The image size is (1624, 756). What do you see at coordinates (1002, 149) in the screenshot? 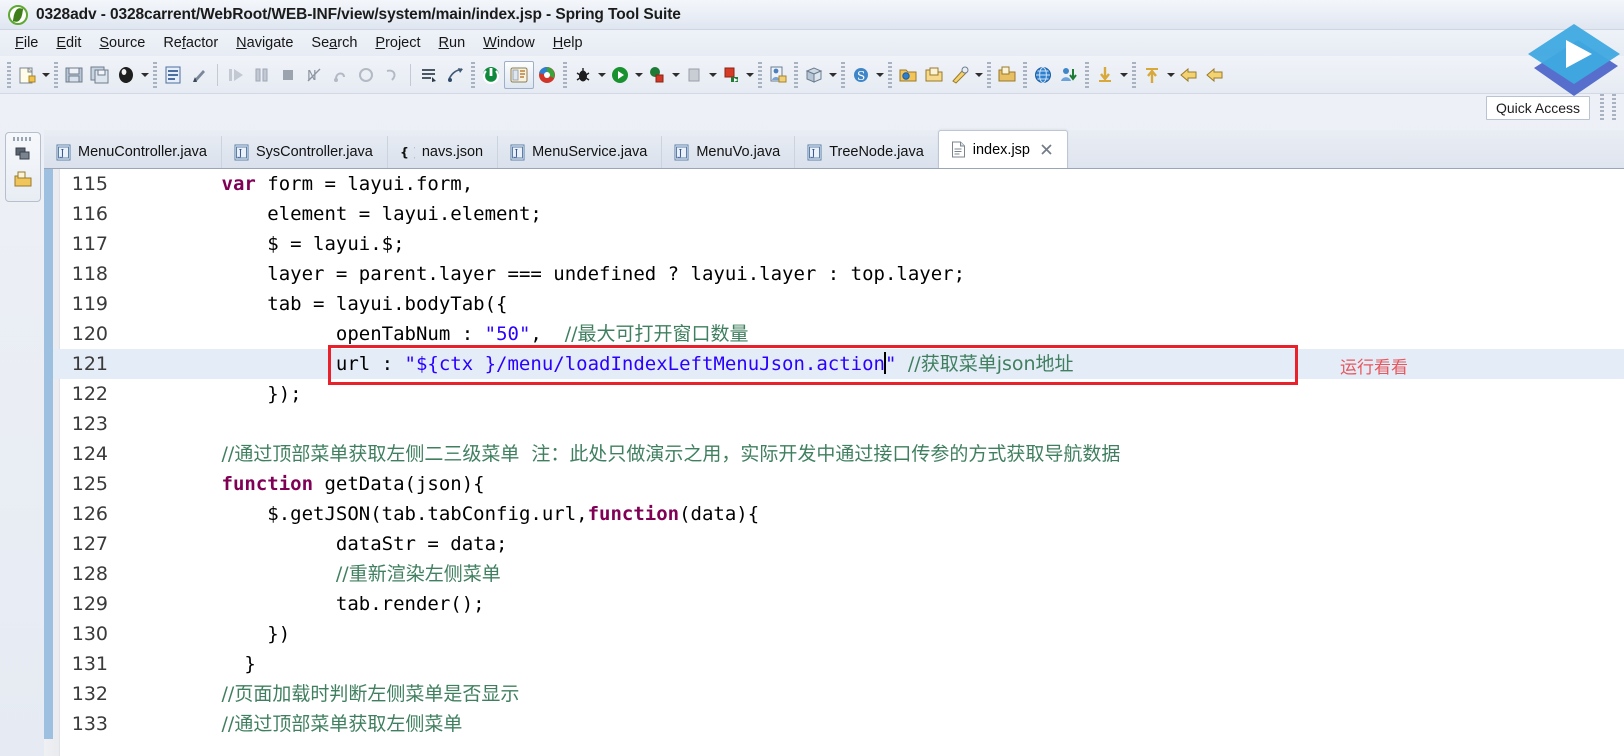
I see `editor-tab-index-jsp: index.jsp` at bounding box center [1002, 149].